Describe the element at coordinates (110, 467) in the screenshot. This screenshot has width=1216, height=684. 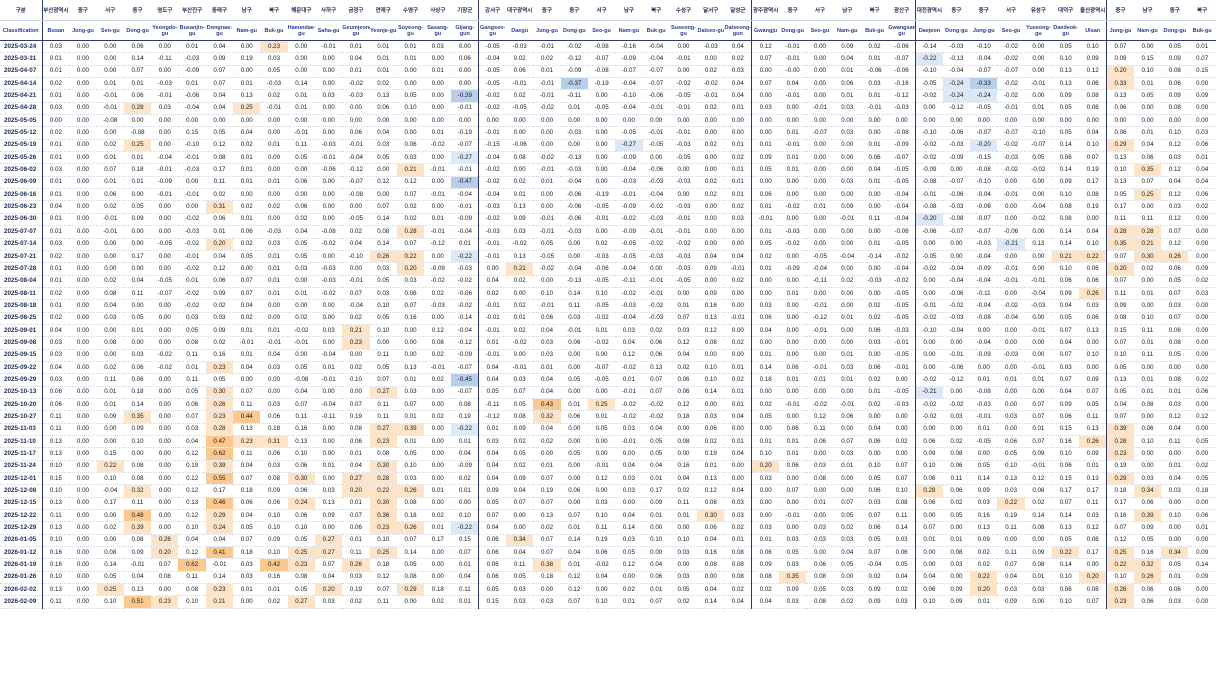
I see `table-cell: 0.22` at that location.